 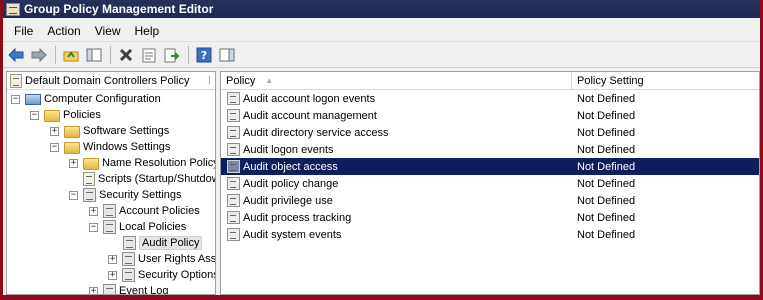 I want to click on header-grip: ⁞, so click(x=209, y=80).